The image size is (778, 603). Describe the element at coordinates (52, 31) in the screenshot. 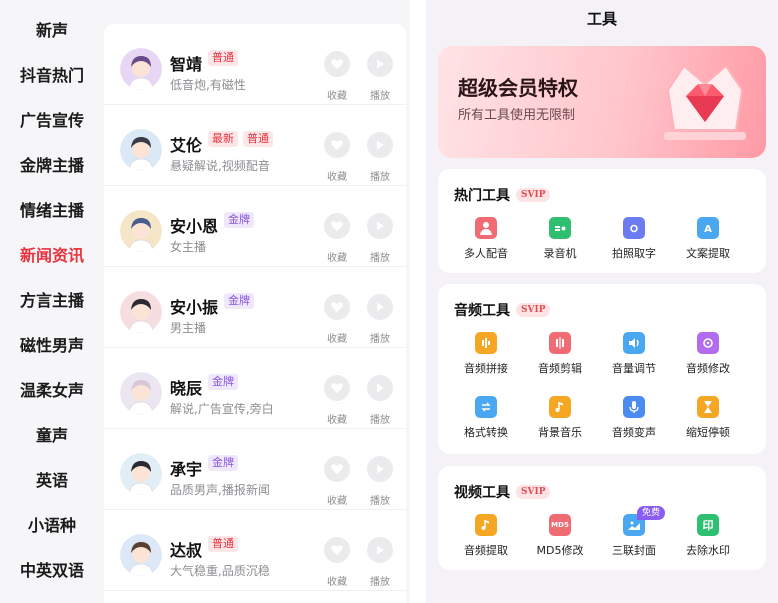

I see `category-item: 新声` at that location.